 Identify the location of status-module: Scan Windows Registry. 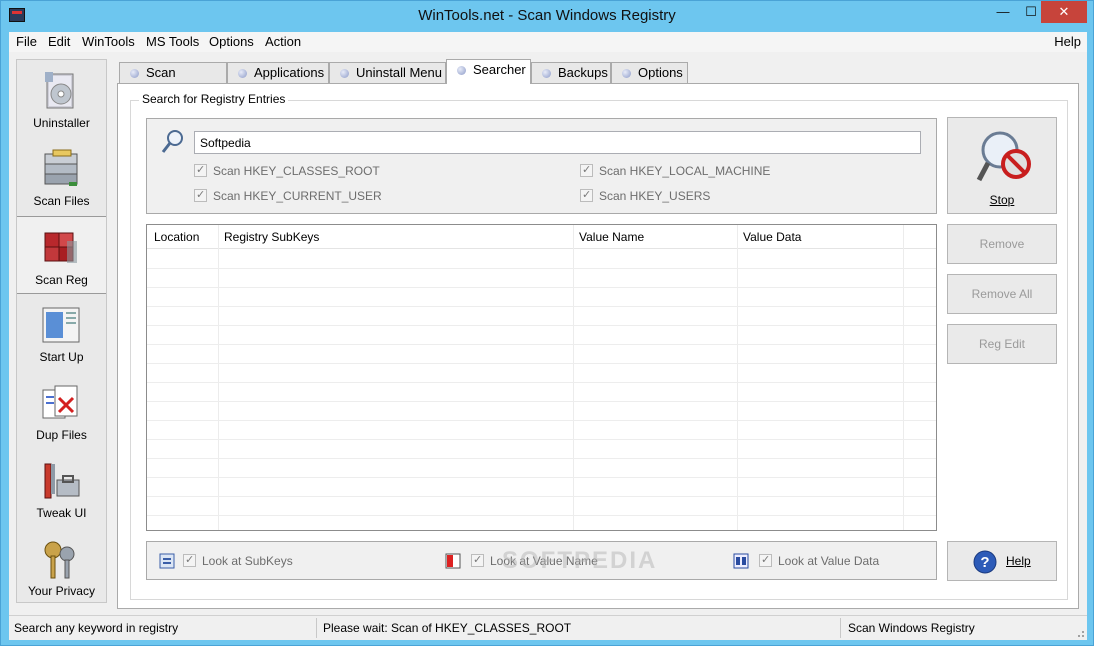
(911, 628).